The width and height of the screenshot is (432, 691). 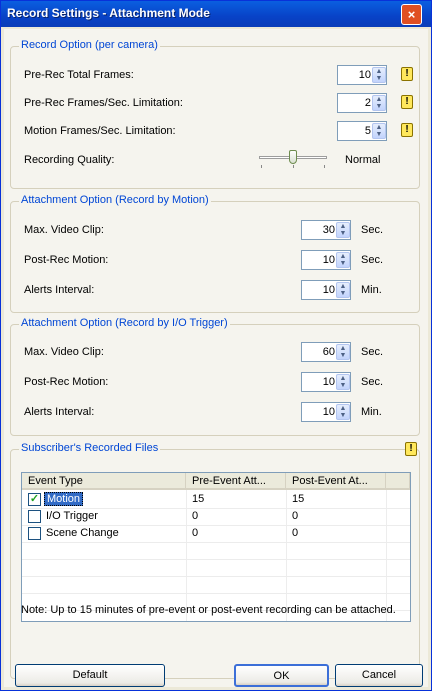 What do you see at coordinates (354, 75) in the screenshot?
I see `pre-rec-total-frames-value: 10` at bounding box center [354, 75].